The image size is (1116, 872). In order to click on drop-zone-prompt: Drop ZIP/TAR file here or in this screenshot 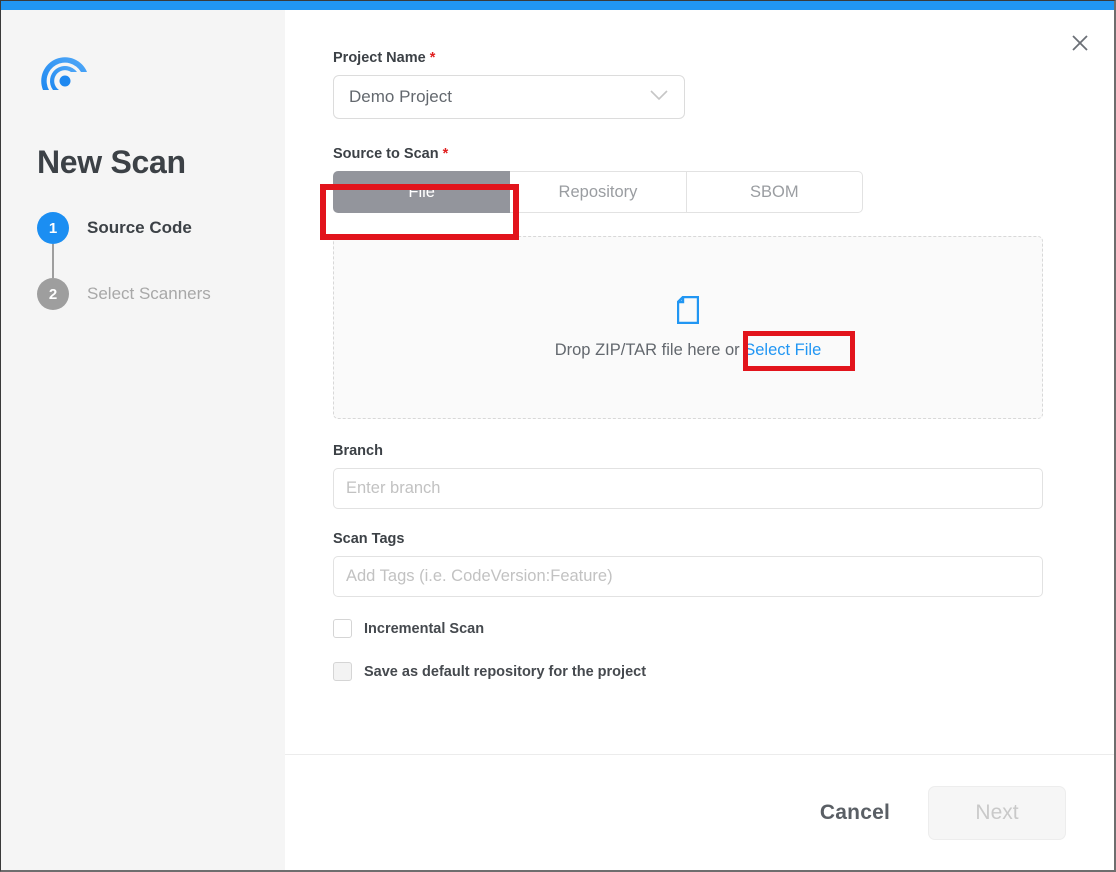, I will do `click(649, 349)`.